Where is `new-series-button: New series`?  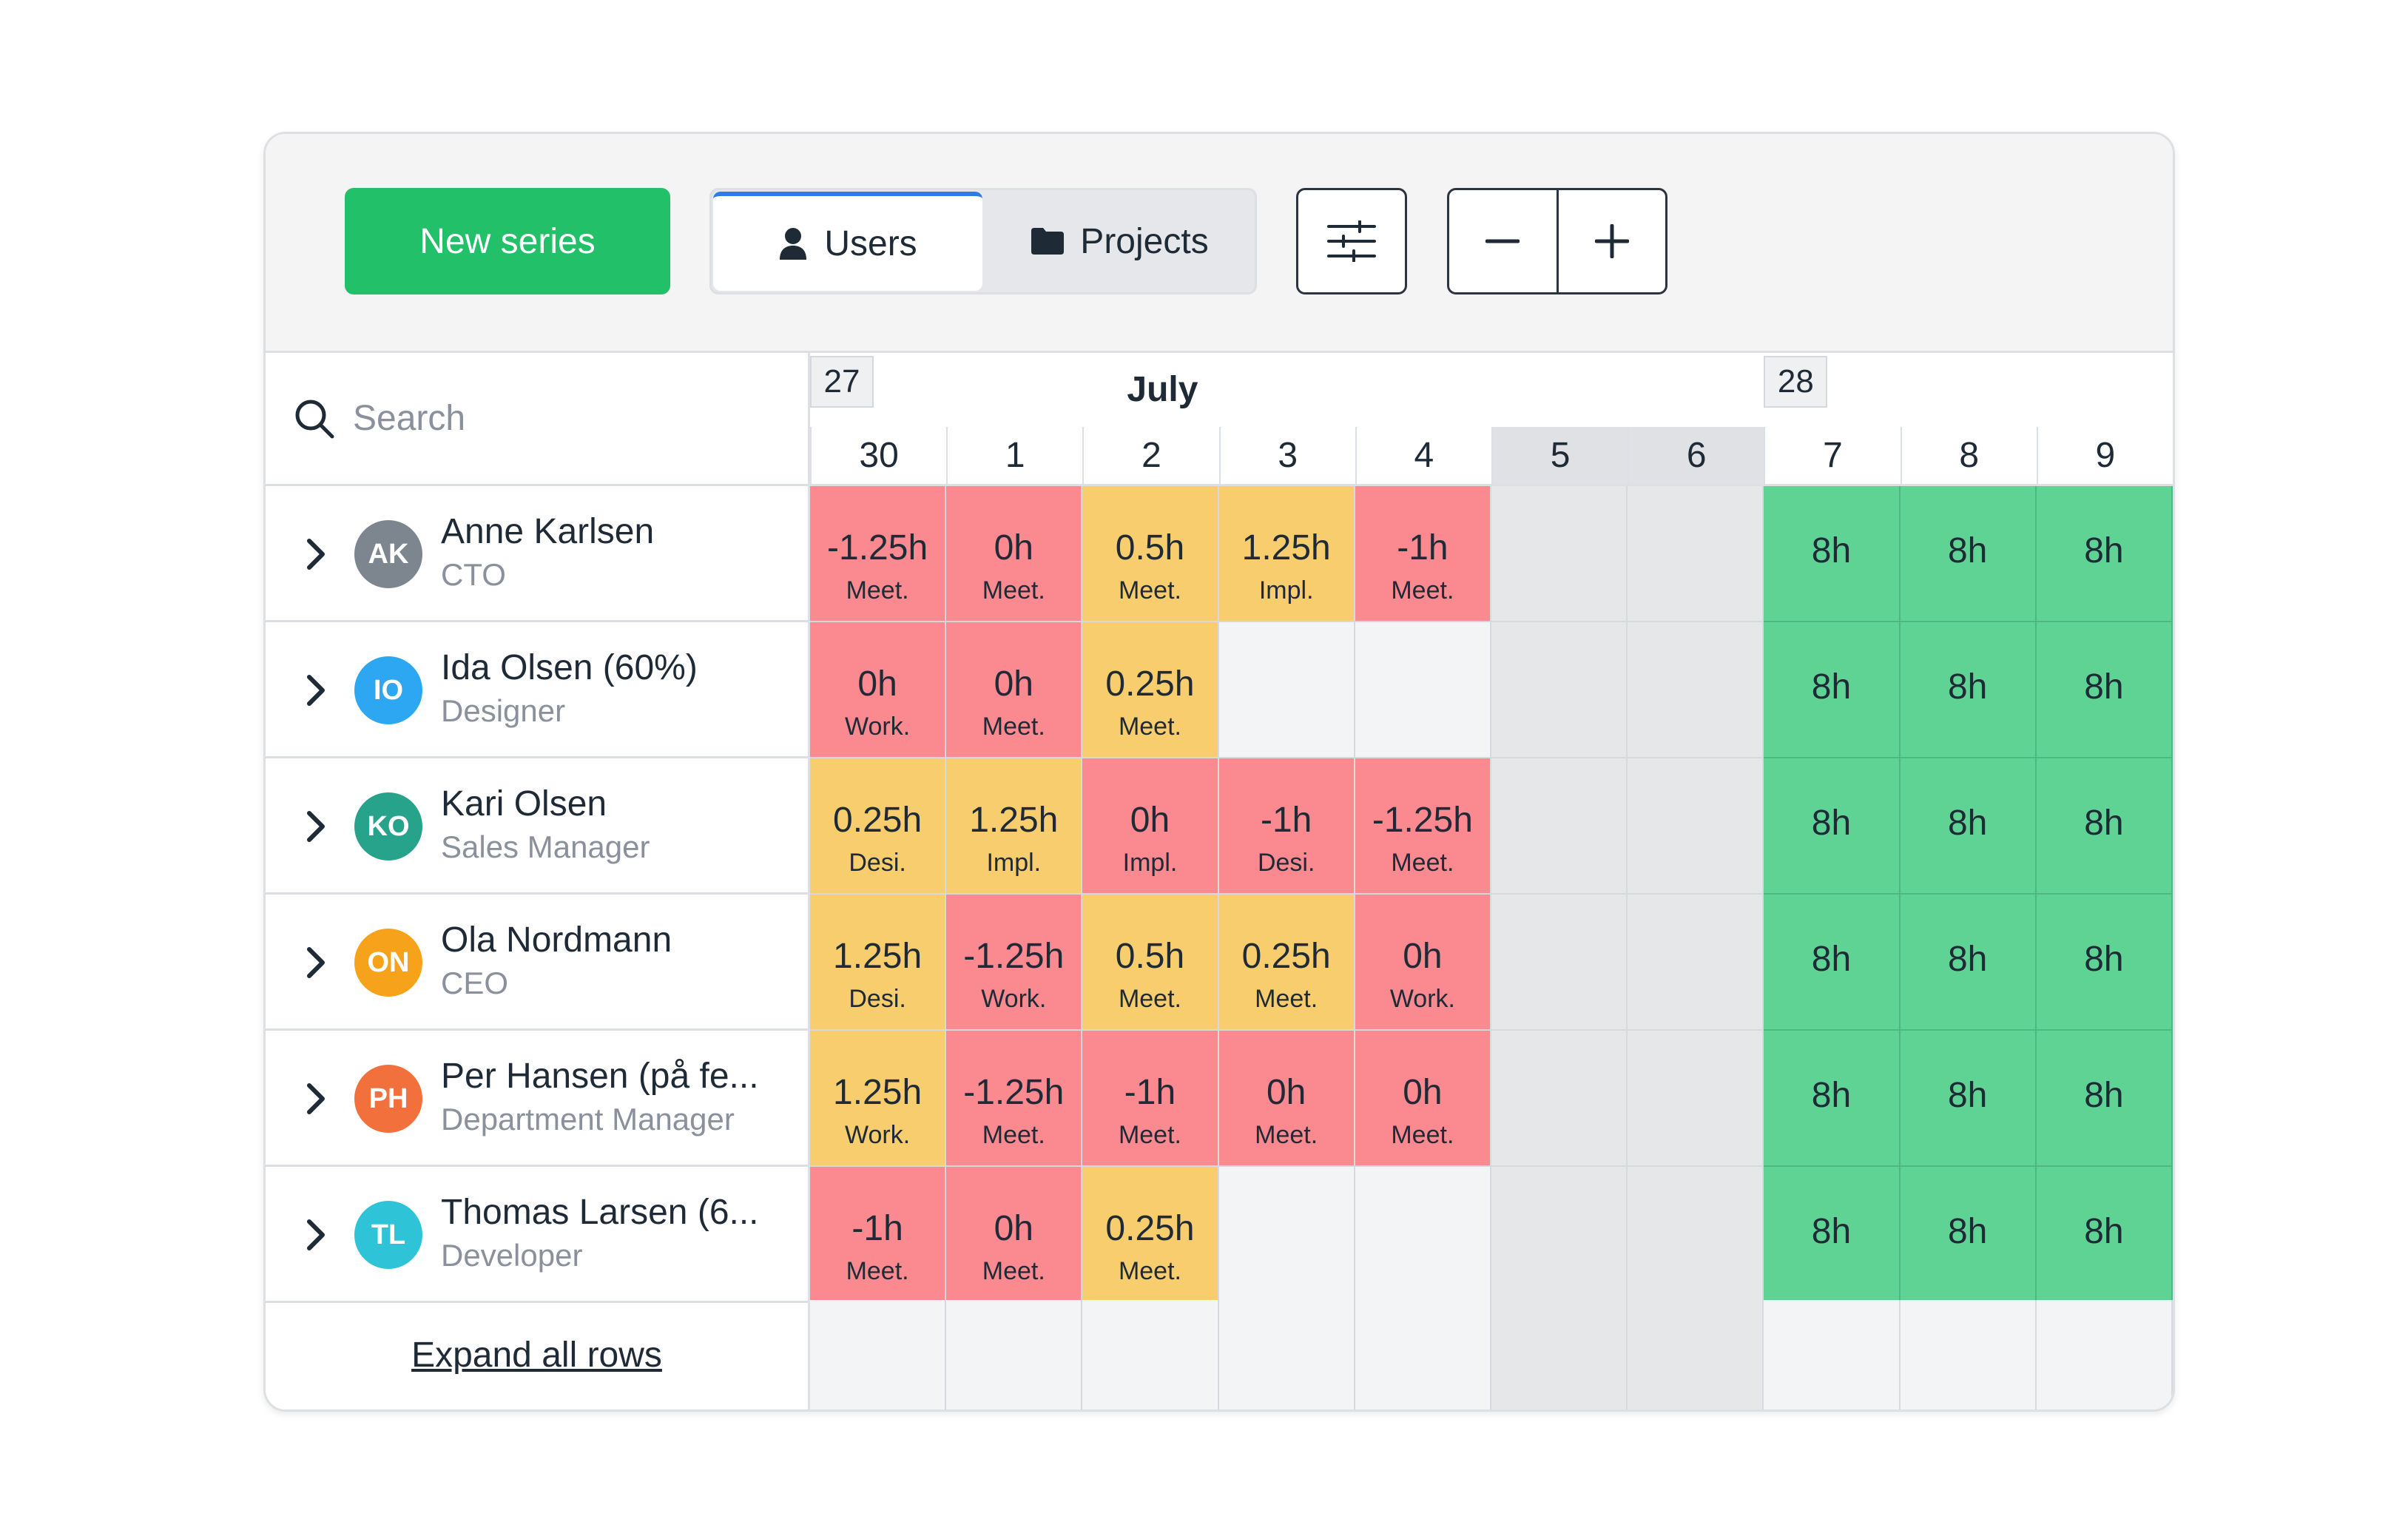
new-series-button: New series is located at coordinates (507, 241).